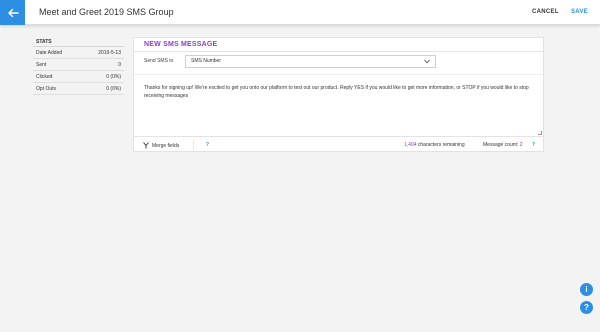  Describe the element at coordinates (540, 133) in the screenshot. I see `resize-handle` at that location.